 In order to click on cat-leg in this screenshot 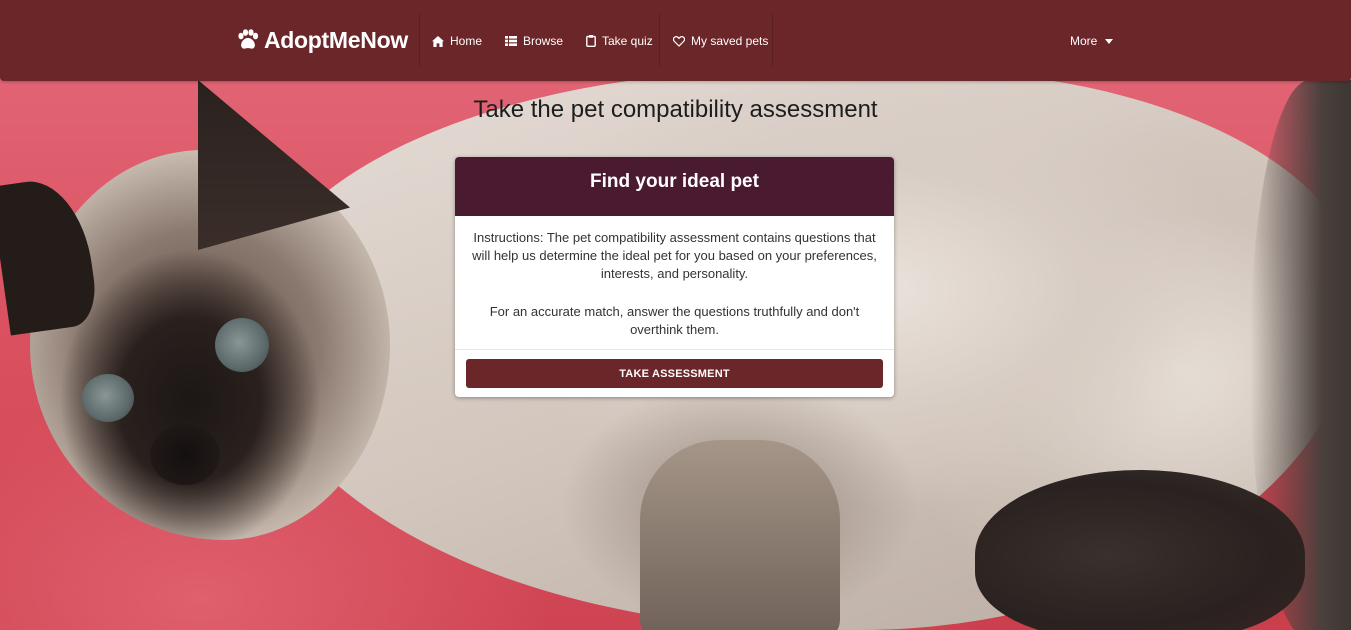, I will do `click(740, 535)`.